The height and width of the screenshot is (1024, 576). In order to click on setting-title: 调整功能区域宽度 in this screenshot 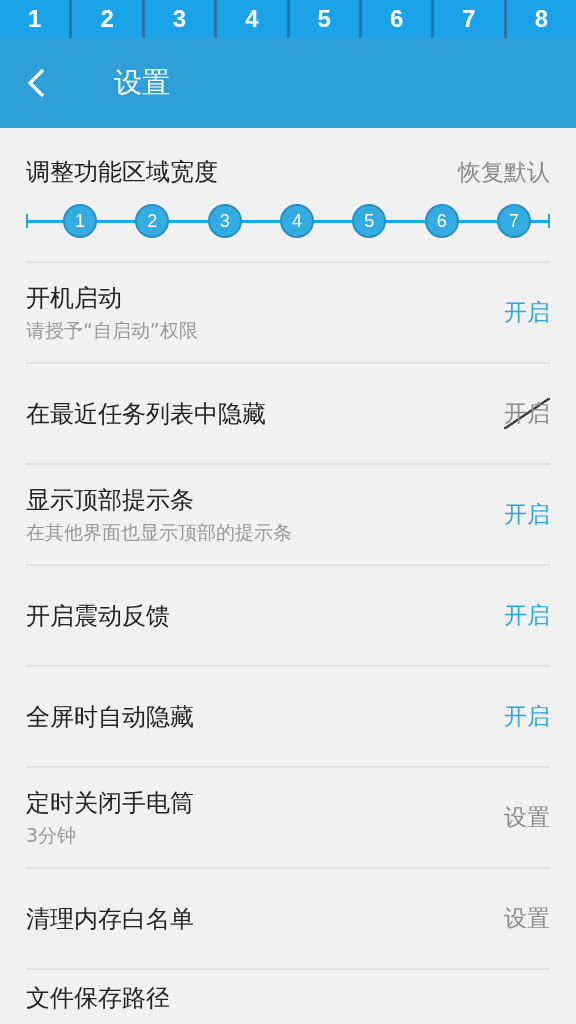, I will do `click(122, 172)`.